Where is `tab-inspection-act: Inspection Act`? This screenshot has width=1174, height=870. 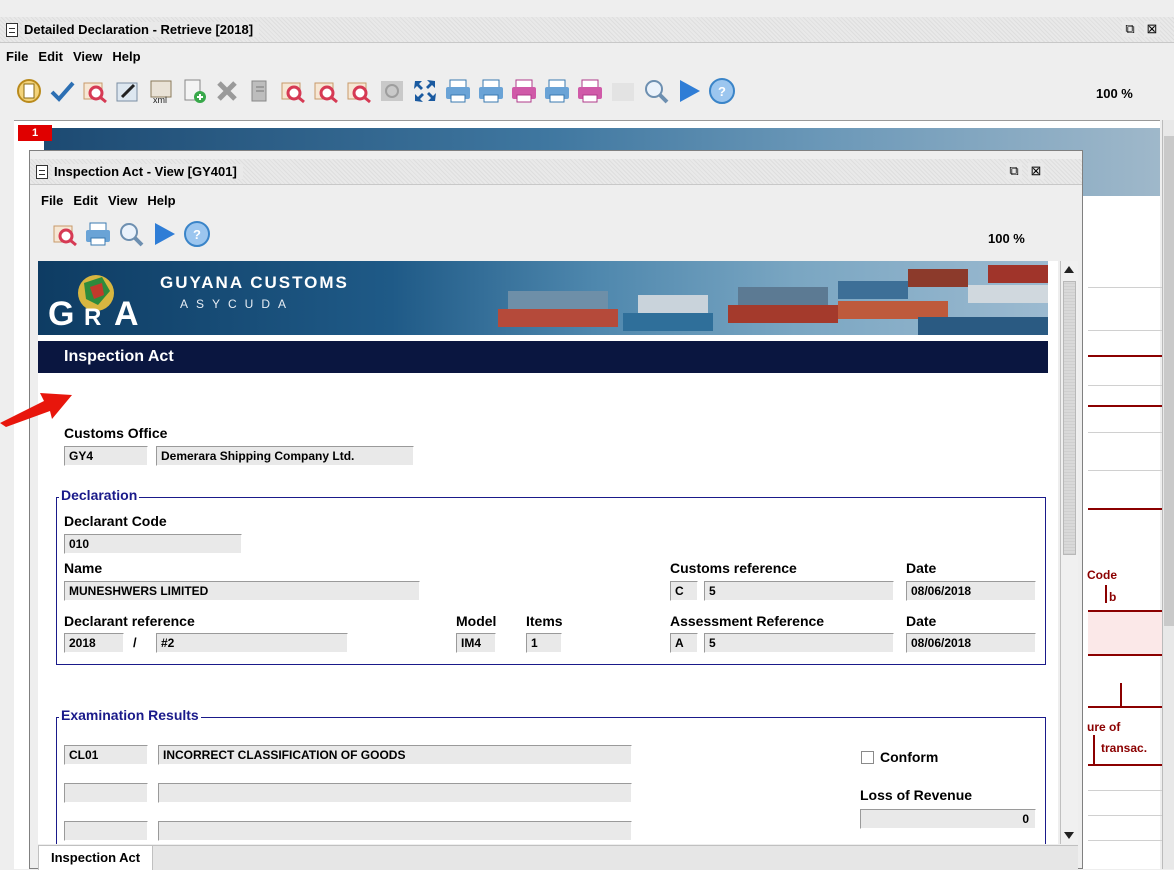 tab-inspection-act: Inspection Act is located at coordinates (96, 858).